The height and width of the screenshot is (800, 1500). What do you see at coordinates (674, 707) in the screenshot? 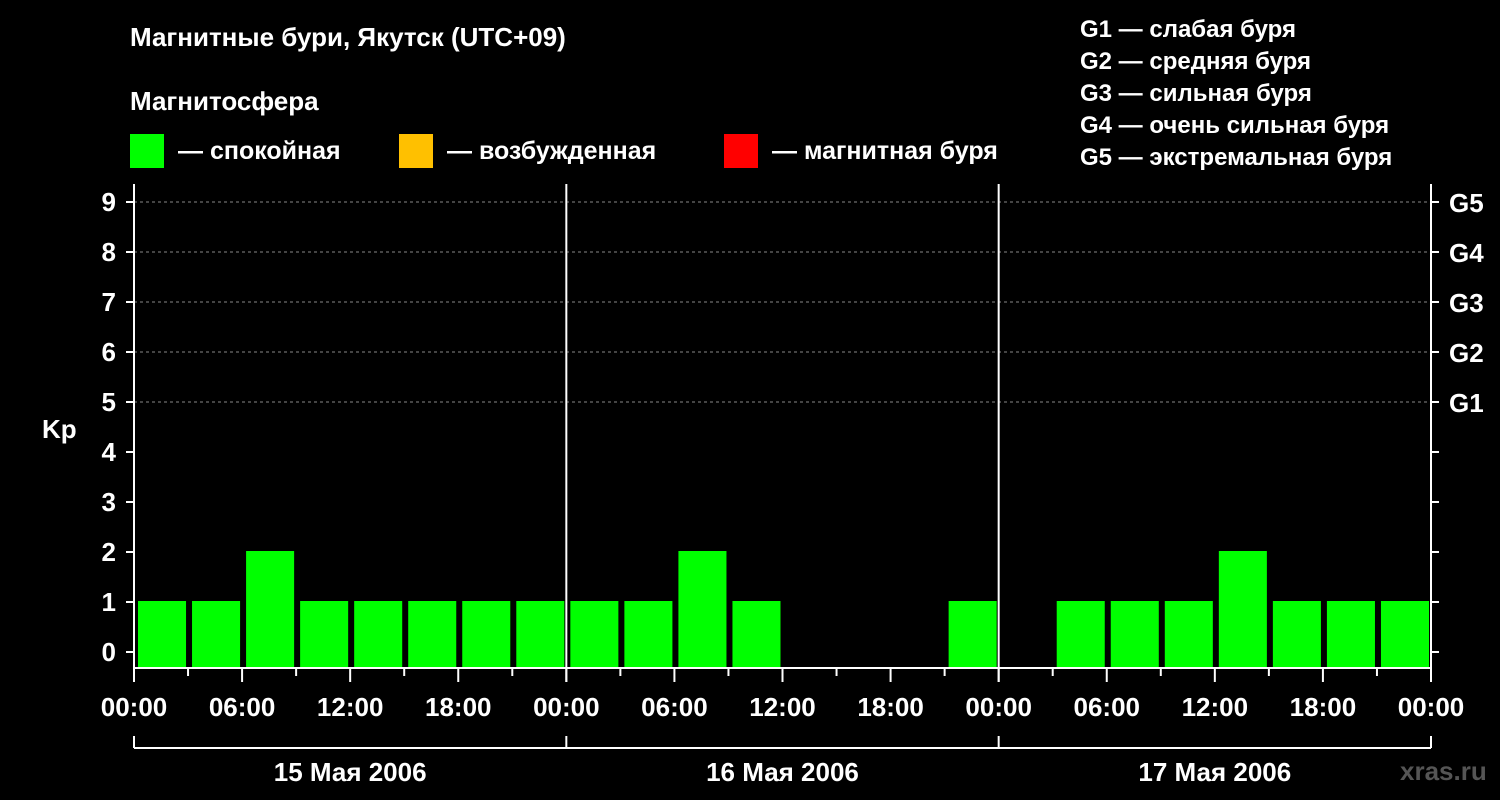
I see `x-tick-label-5: 06:00` at bounding box center [674, 707].